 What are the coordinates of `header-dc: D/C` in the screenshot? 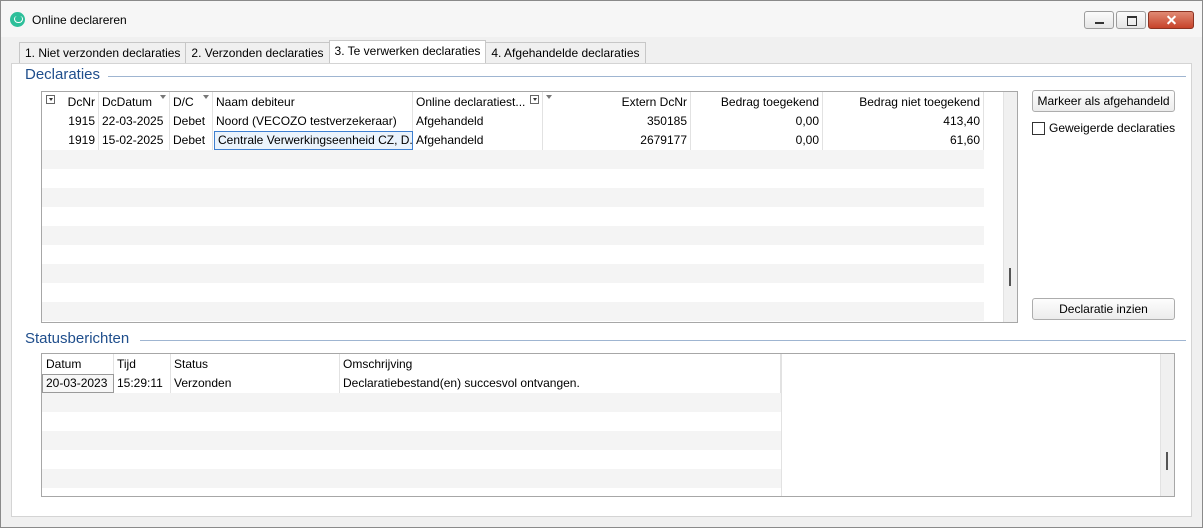 It's located at (191, 102).